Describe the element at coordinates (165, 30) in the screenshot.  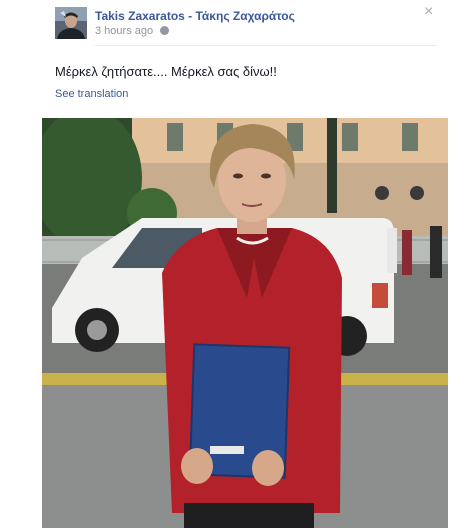
I see `globe-icon` at that location.